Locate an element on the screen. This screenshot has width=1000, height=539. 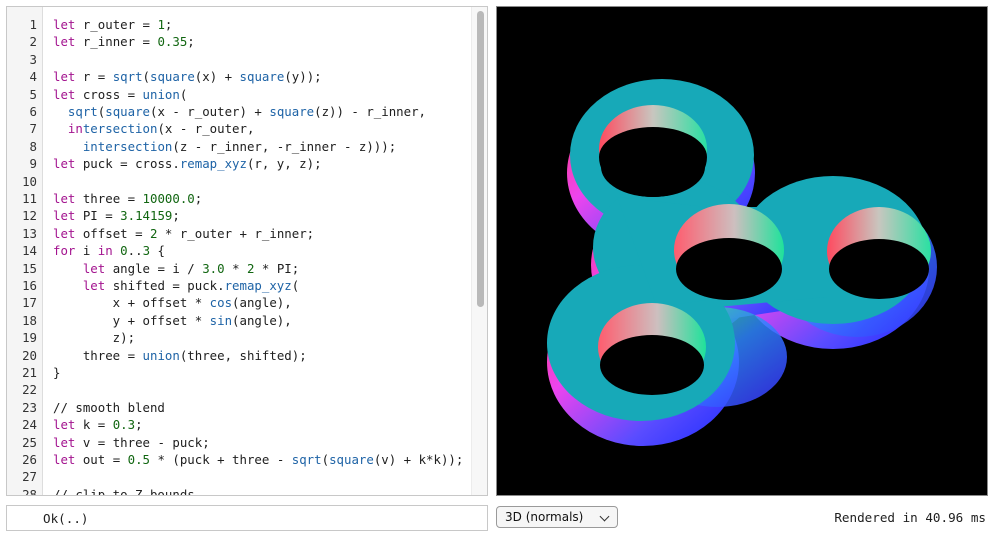
code-line: 17 x + offset * cos(angle), is located at coordinates (246, 302).